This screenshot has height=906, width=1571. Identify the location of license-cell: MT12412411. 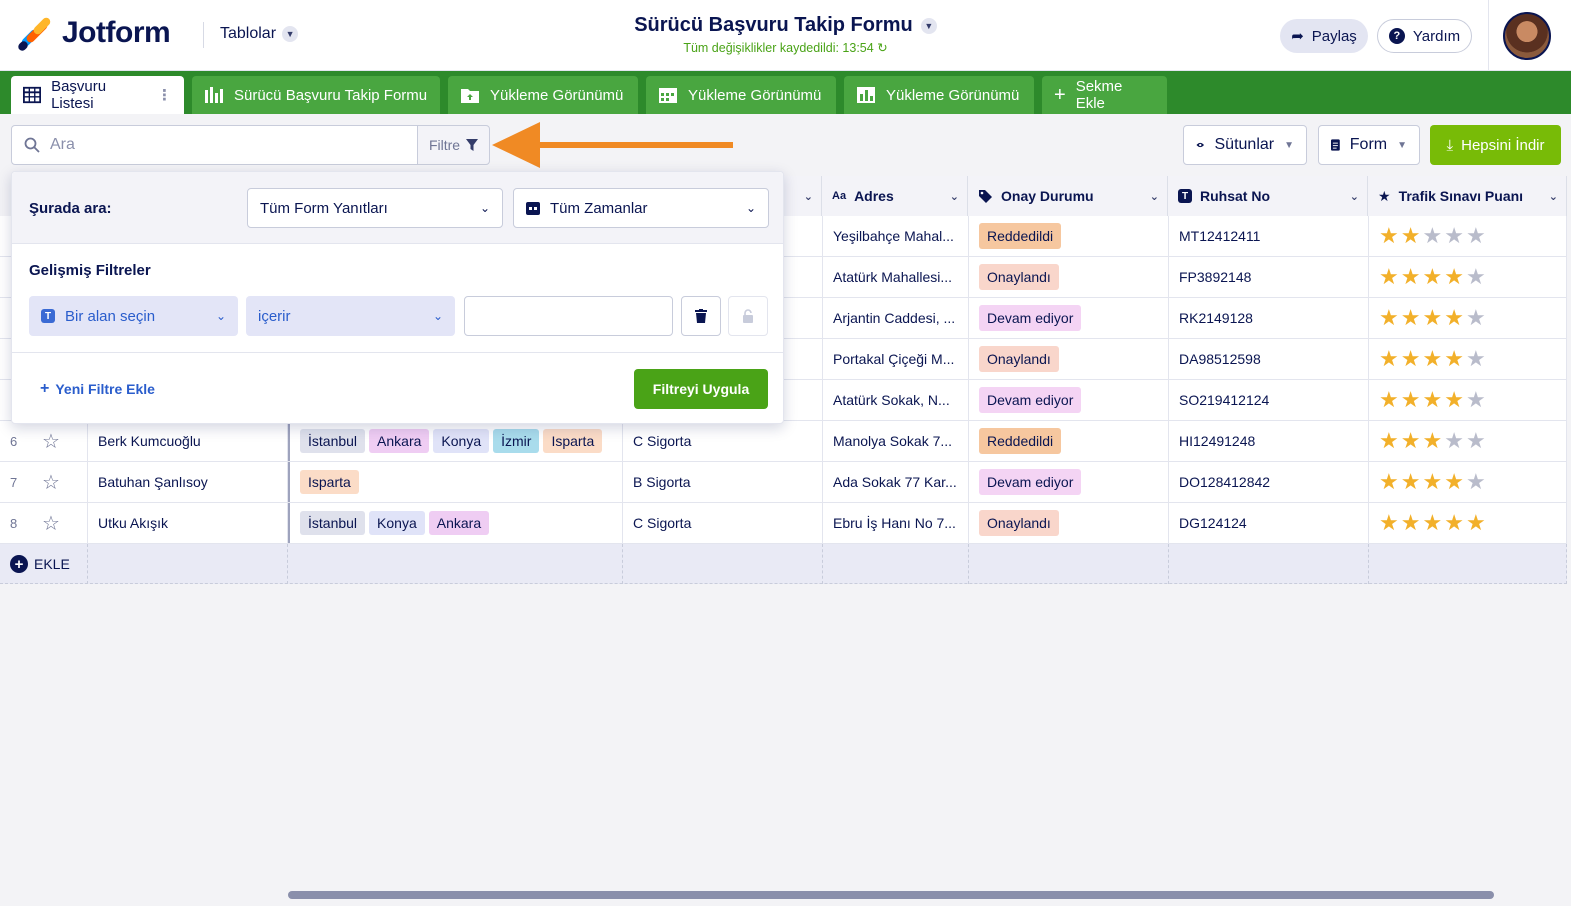
(1269, 236).